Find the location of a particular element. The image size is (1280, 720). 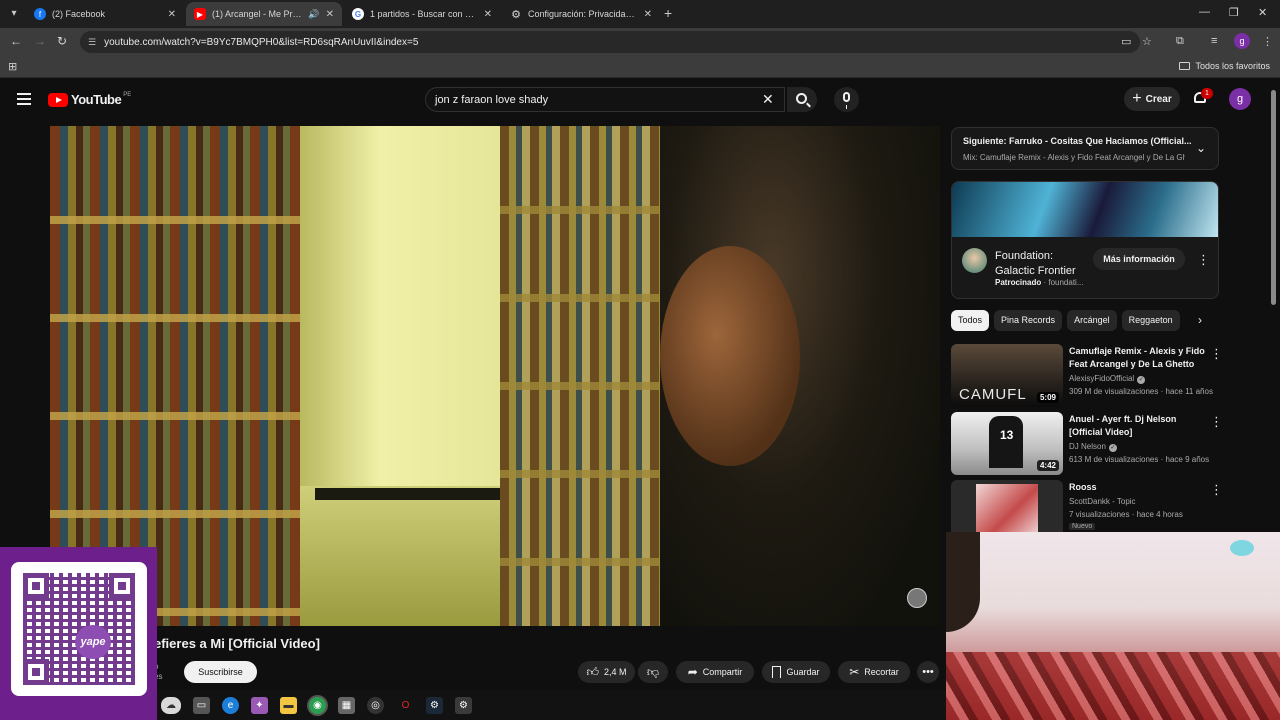

chevron-right-icon: › is located at coordinates (1200, 320).